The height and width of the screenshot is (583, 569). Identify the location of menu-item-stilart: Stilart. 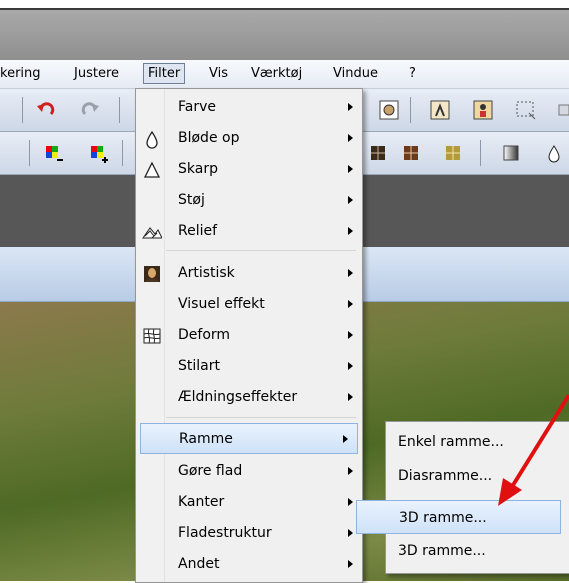
(249, 366).